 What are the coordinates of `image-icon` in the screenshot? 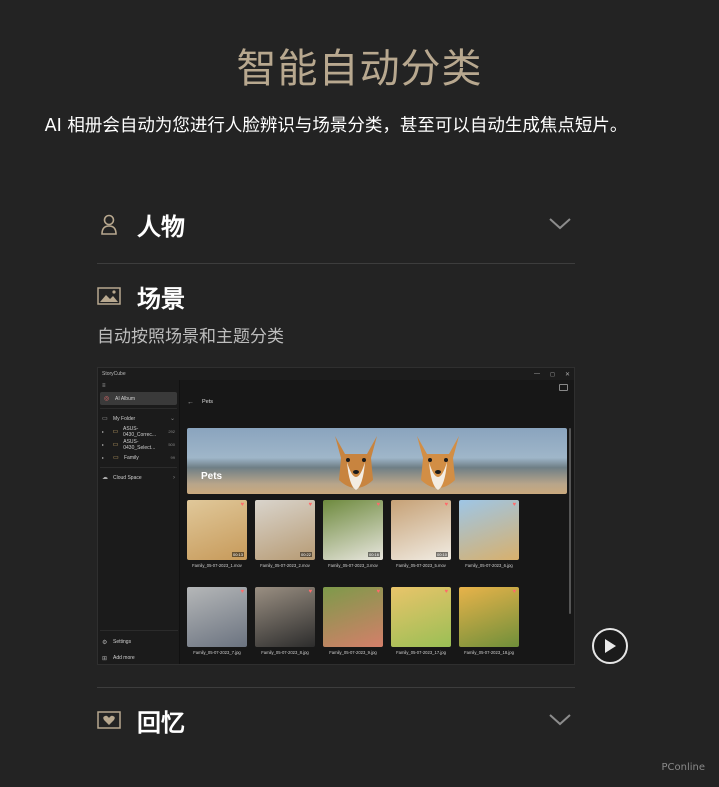 It's located at (109, 296).